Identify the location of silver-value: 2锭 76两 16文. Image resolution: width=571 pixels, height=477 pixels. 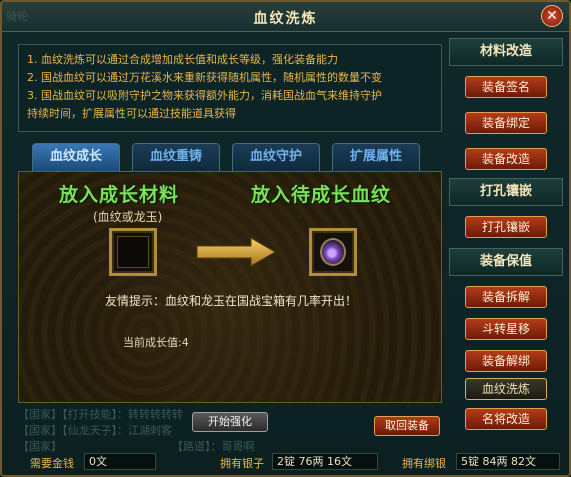
(325, 461).